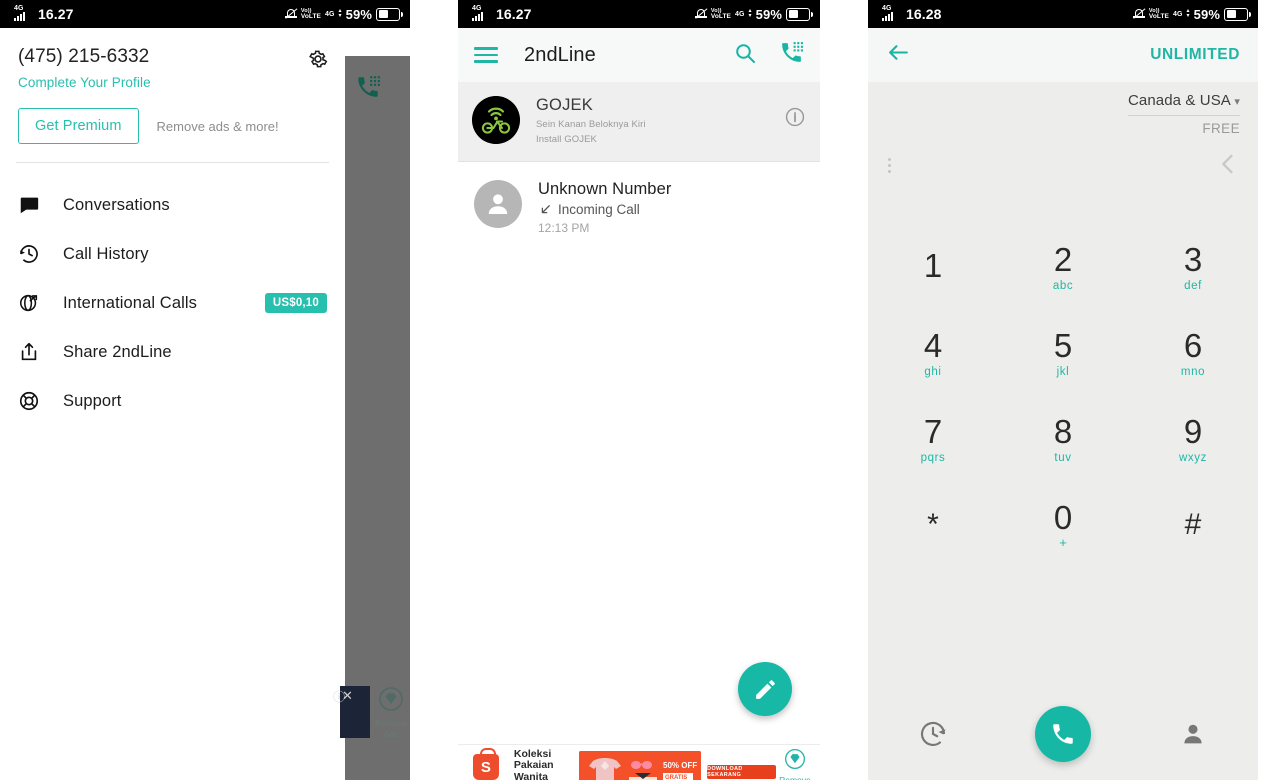  Describe the element at coordinates (794, 759) in the screenshot. I see `diamond-icon` at that location.